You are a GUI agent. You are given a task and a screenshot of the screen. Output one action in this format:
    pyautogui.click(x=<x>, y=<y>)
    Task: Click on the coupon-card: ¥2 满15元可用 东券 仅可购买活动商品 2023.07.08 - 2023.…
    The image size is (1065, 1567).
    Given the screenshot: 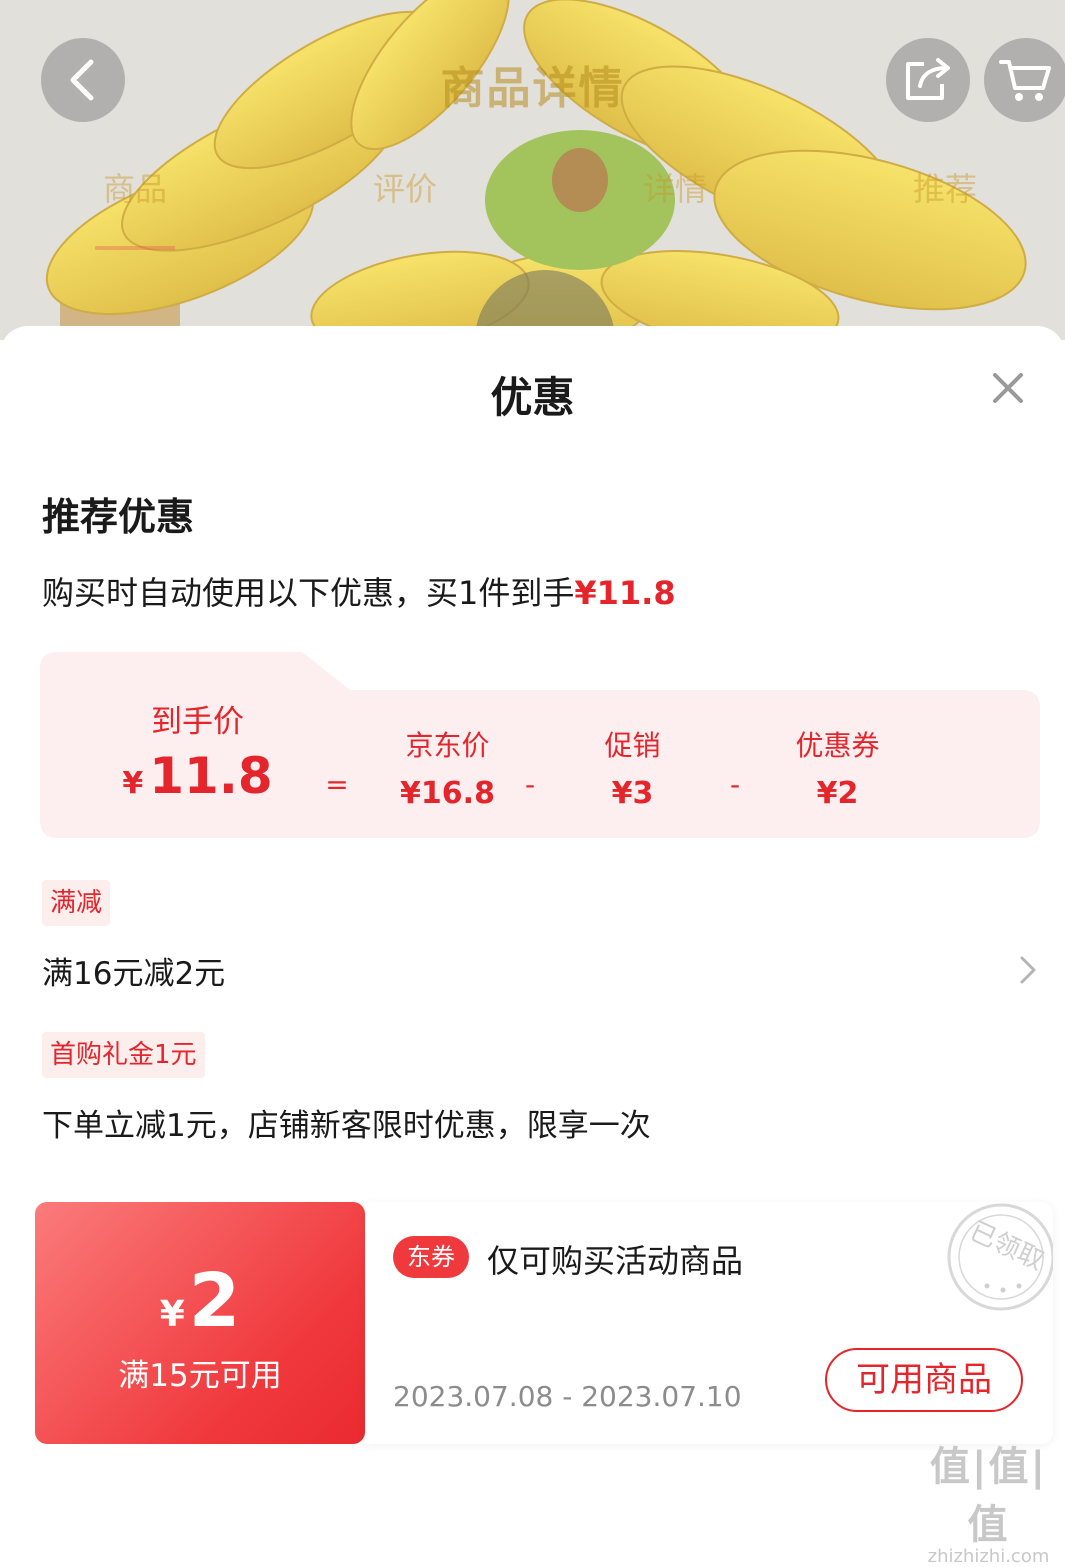 What is the action you would take?
    pyautogui.click(x=544, y=1323)
    